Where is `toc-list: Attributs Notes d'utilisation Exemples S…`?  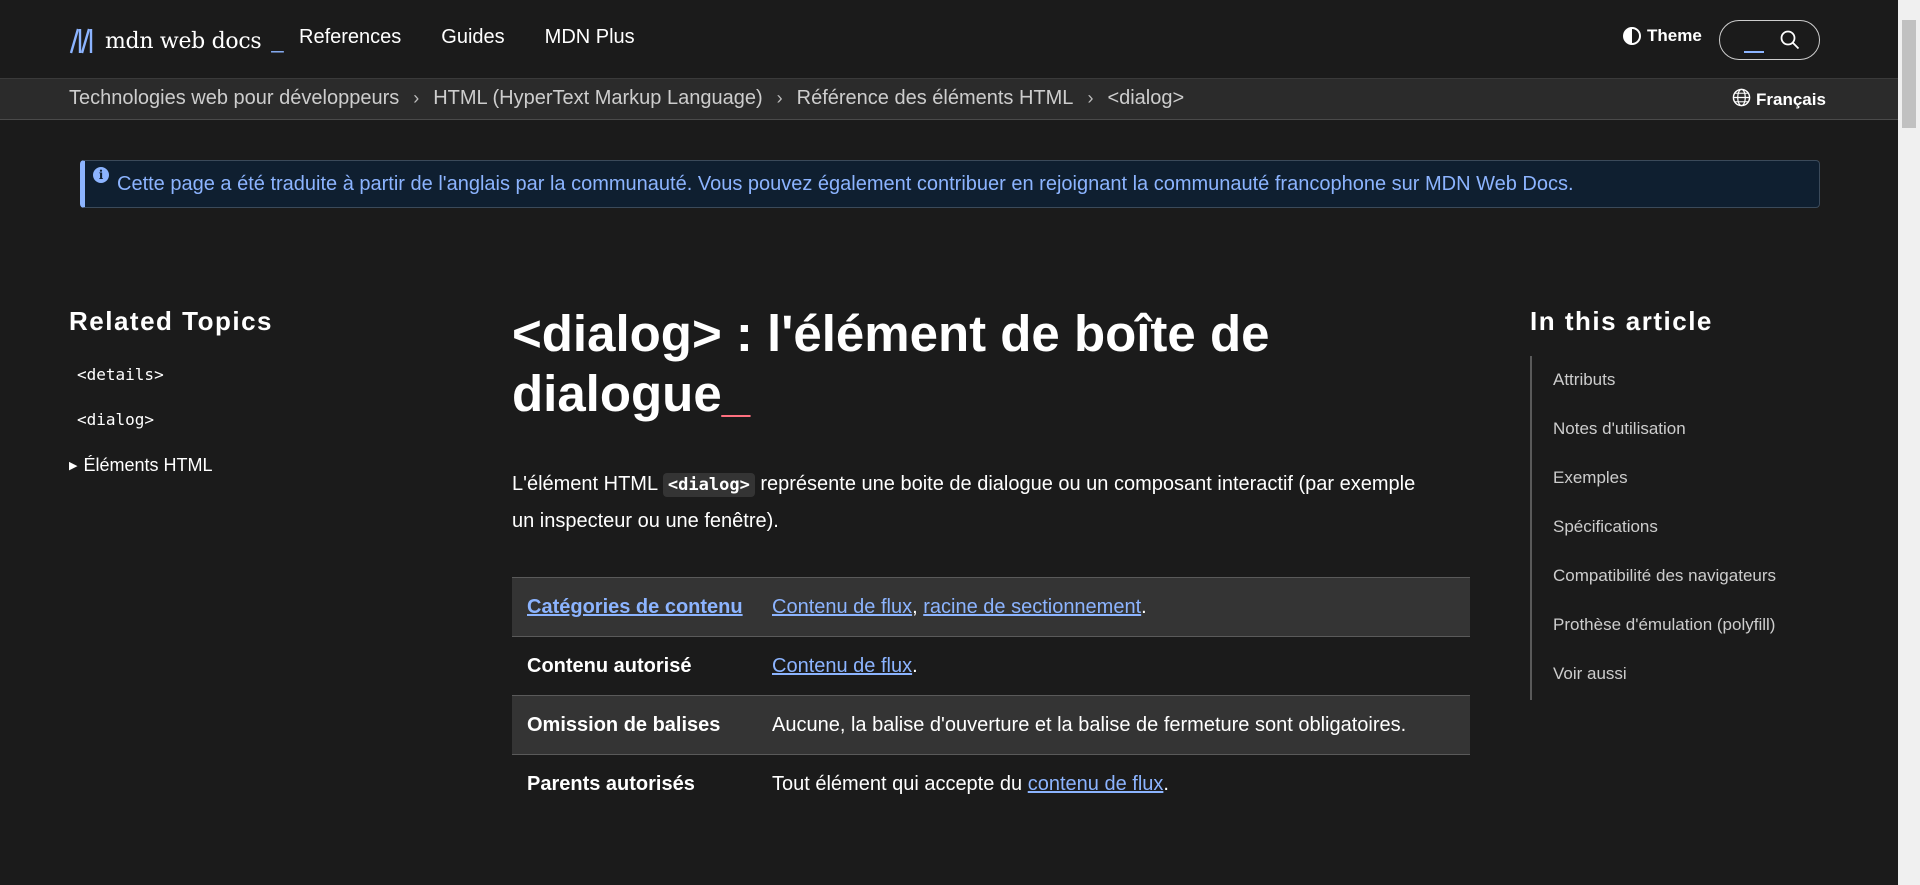
toc-list: Attributs Notes d'utilisation Exemples S… is located at coordinates (1680, 528).